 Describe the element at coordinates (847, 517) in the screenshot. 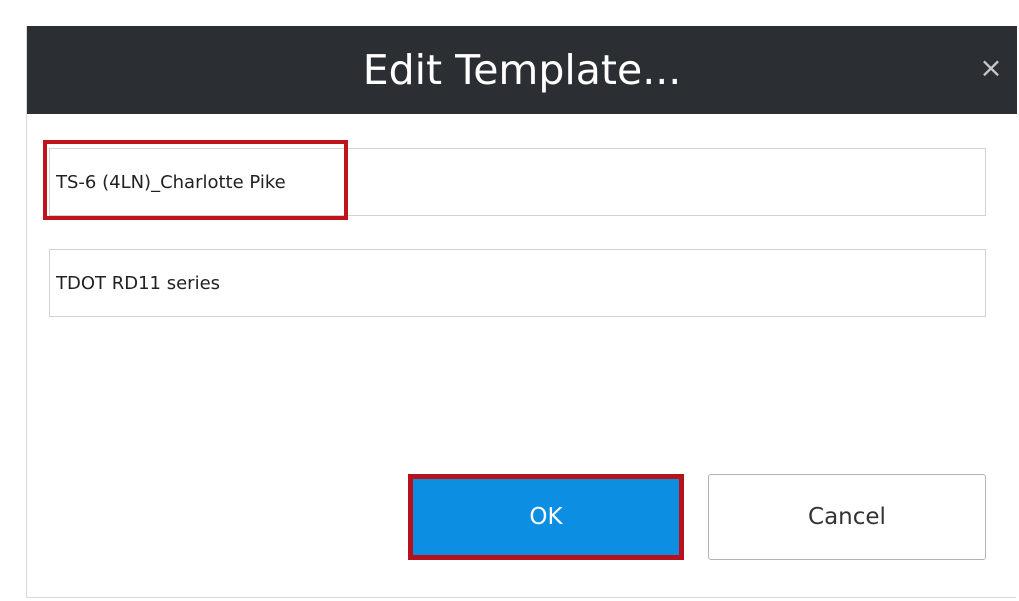

I see `cancel-button: Cancel` at that location.